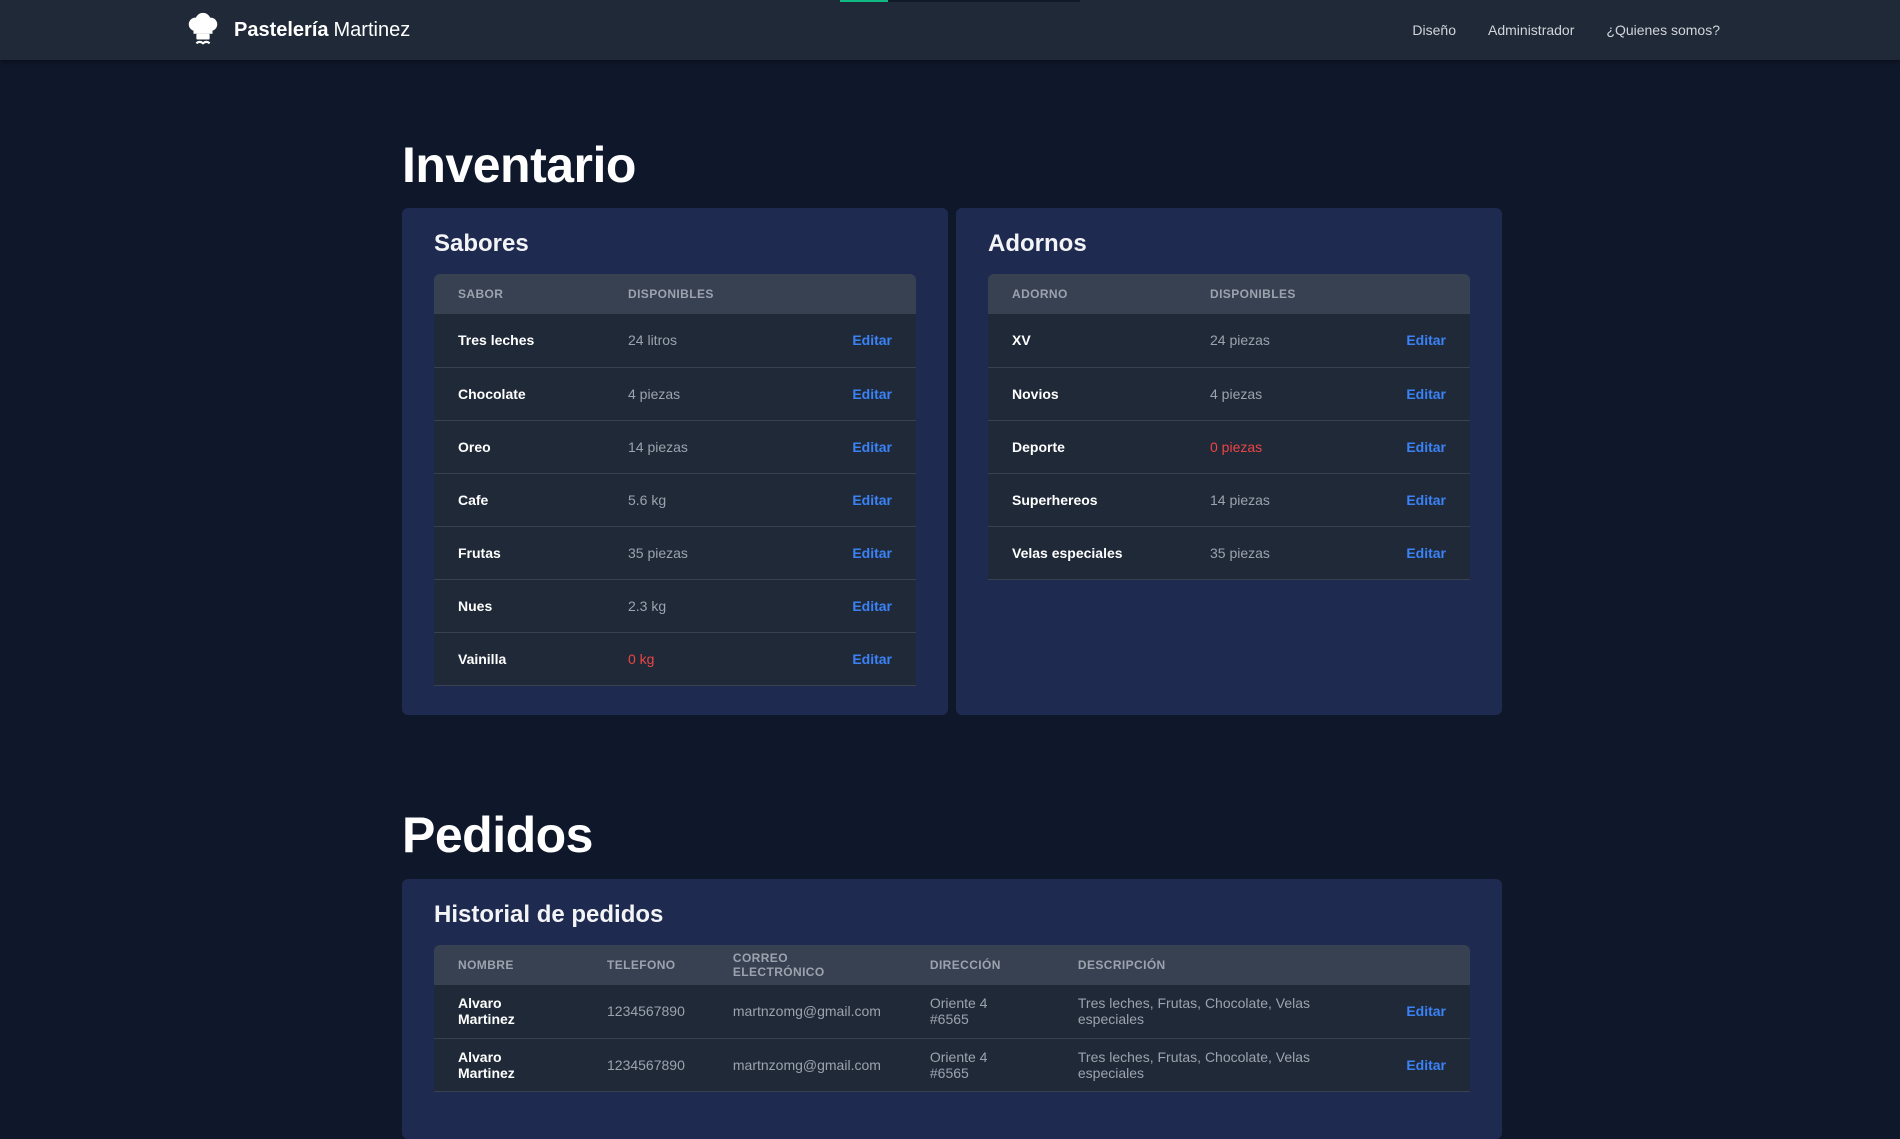  I want to click on table-row: Frutas 35 piezas Editar, so click(675, 552).